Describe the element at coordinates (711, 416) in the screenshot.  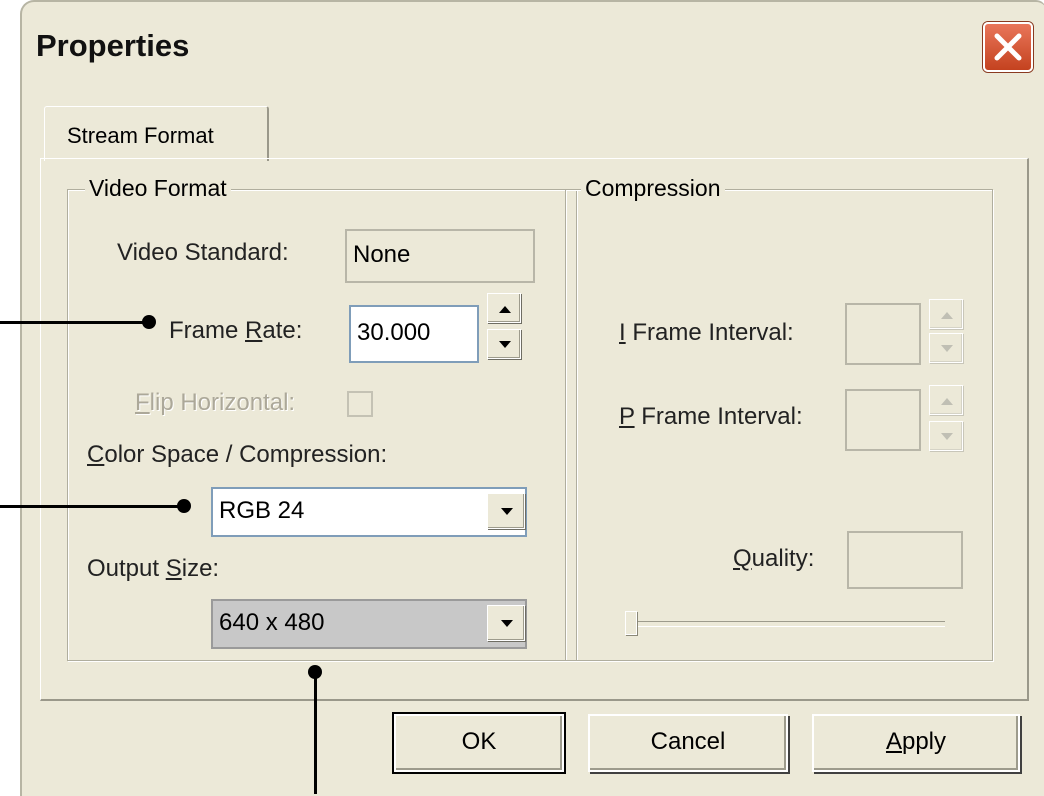
I see `p-frame-interval-label: P Frame Interval:` at that location.